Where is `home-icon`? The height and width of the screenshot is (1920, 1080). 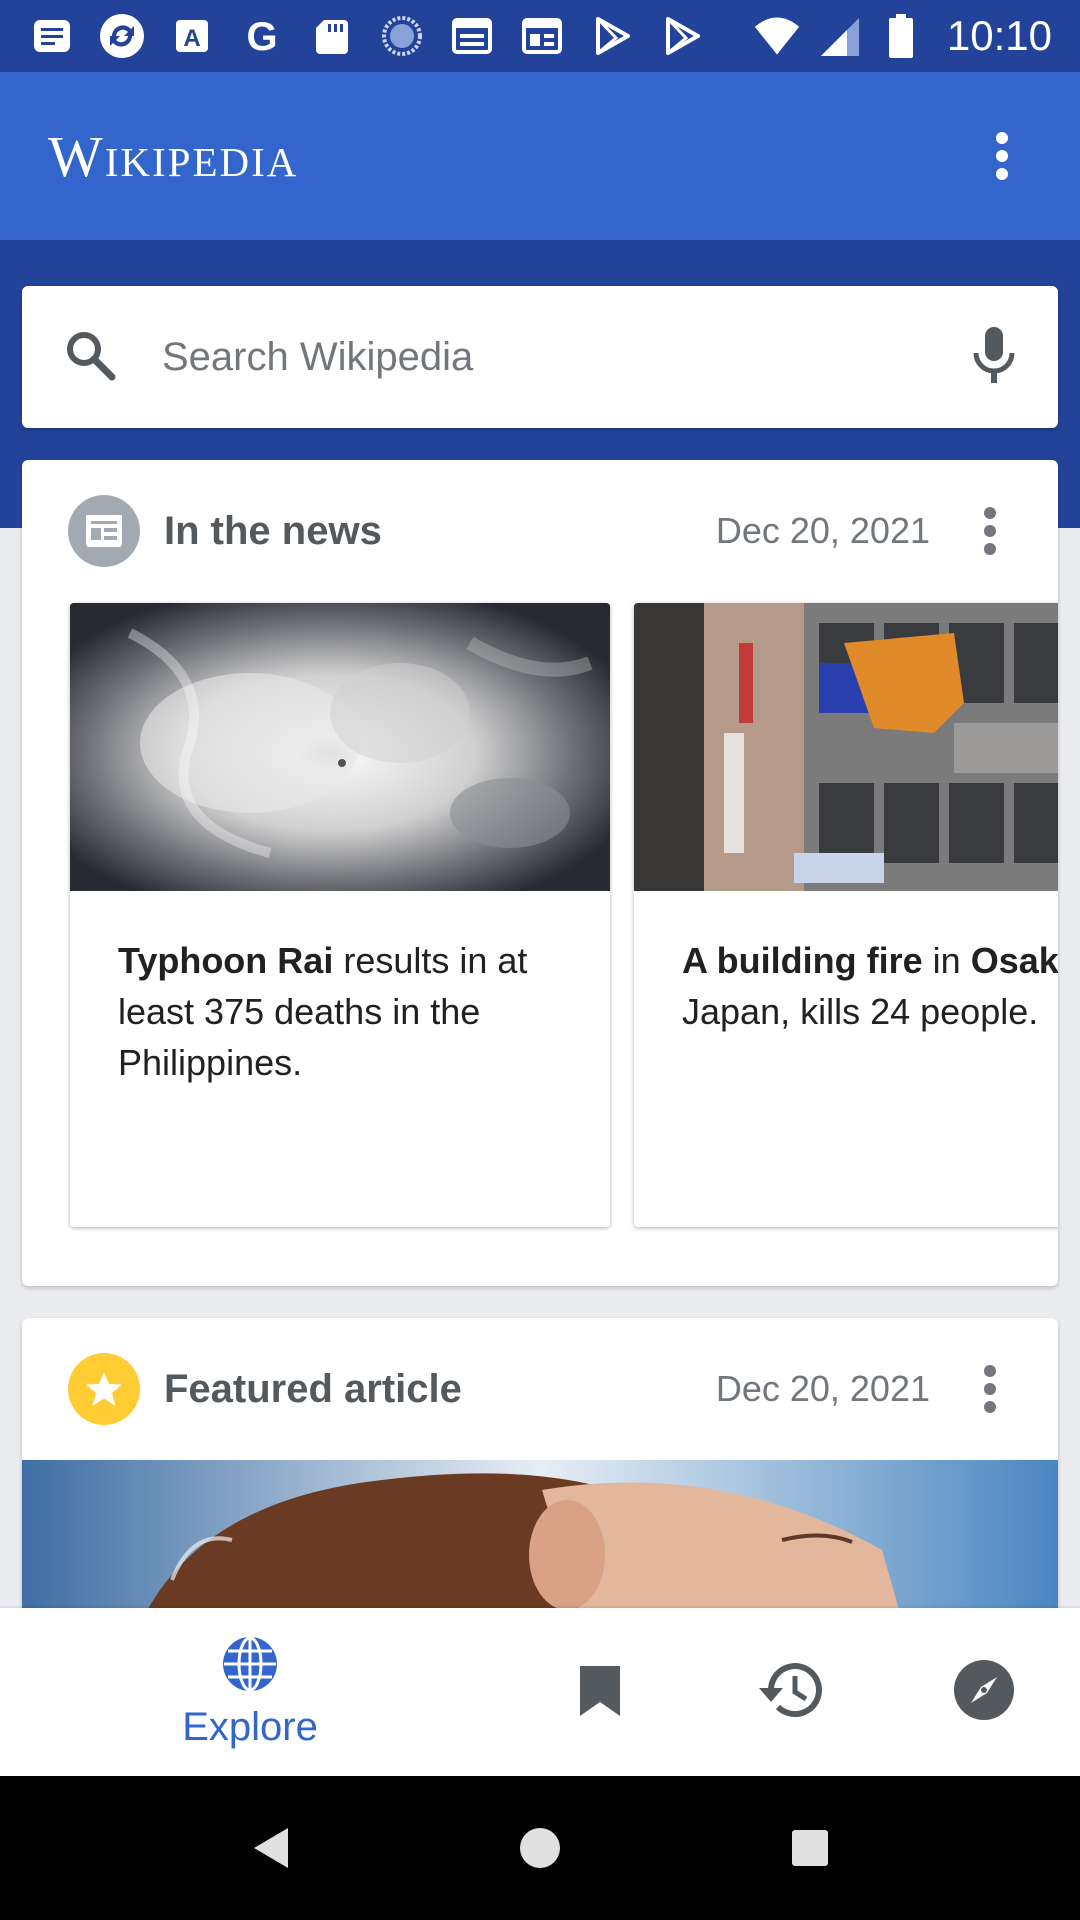
home-icon is located at coordinates (540, 1848).